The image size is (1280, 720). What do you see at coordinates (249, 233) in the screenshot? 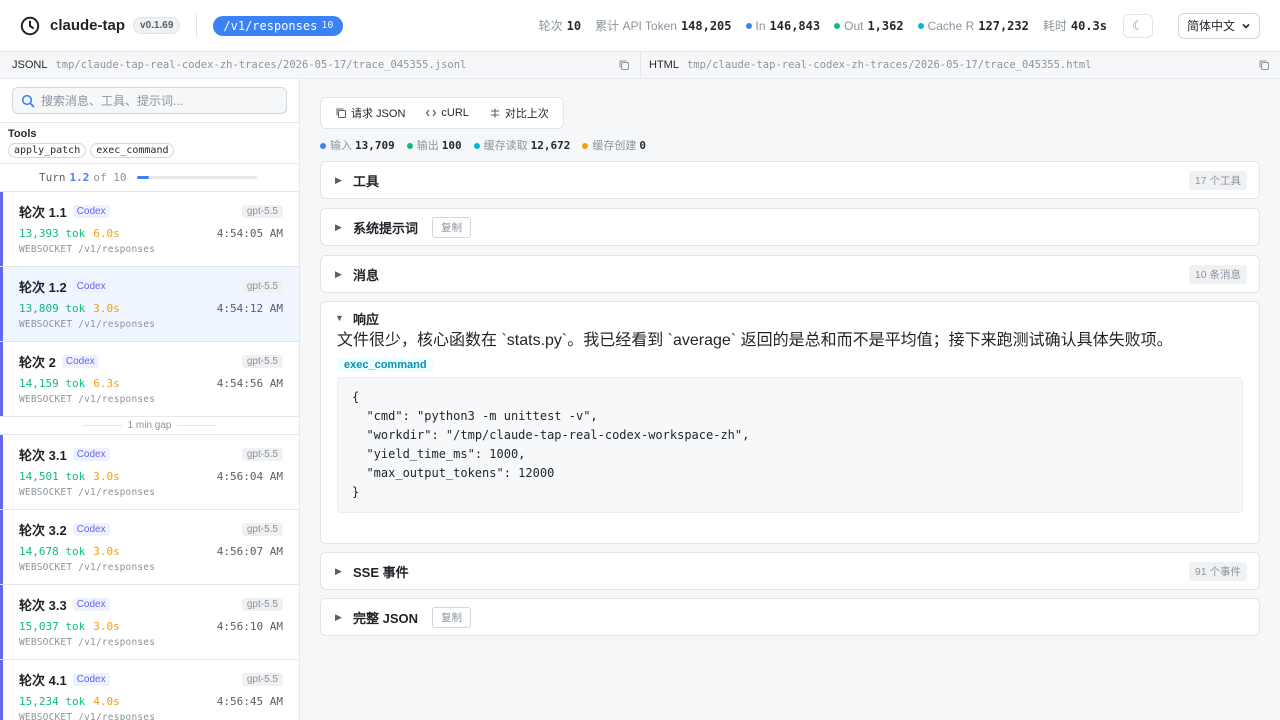
I see `turn-timestamp: 4:54:05 AM` at bounding box center [249, 233].